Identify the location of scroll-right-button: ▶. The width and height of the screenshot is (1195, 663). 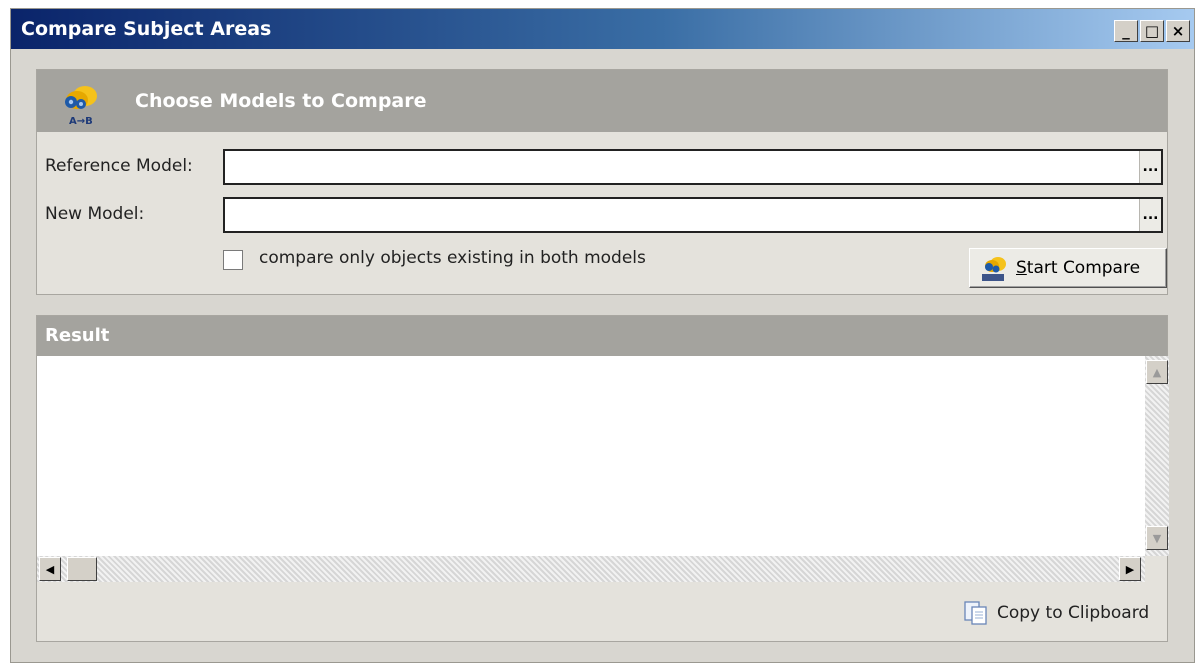
(1130, 569).